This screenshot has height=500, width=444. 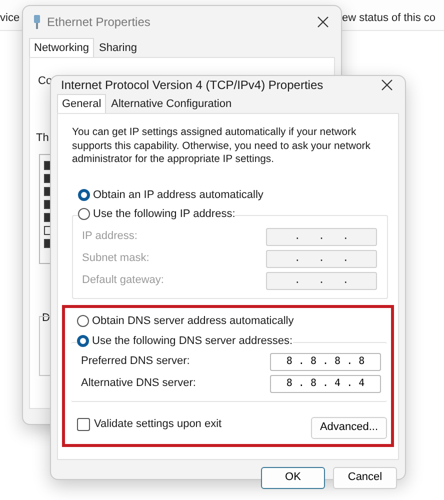 What do you see at coordinates (157, 214) in the screenshot?
I see `radio-option: Use the following IP address:` at bounding box center [157, 214].